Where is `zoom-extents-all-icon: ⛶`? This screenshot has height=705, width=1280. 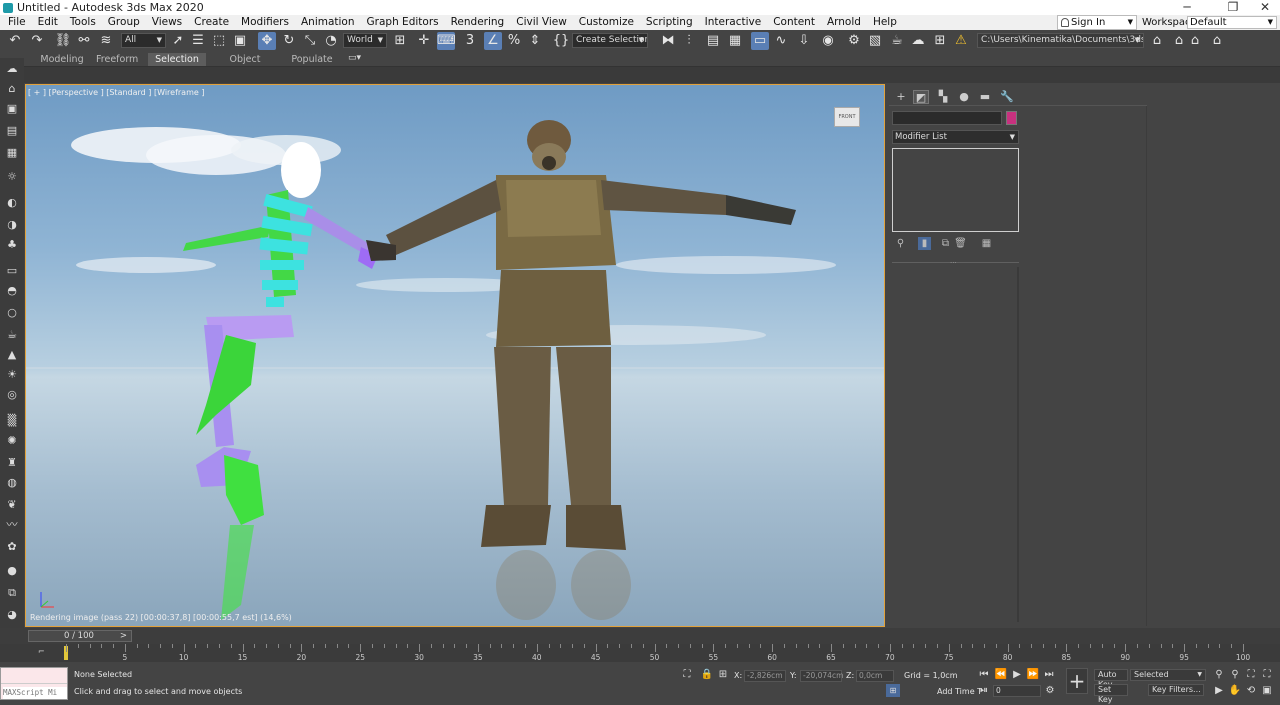 zoom-extents-all-icon: ⛶ is located at coordinates (1267, 674).